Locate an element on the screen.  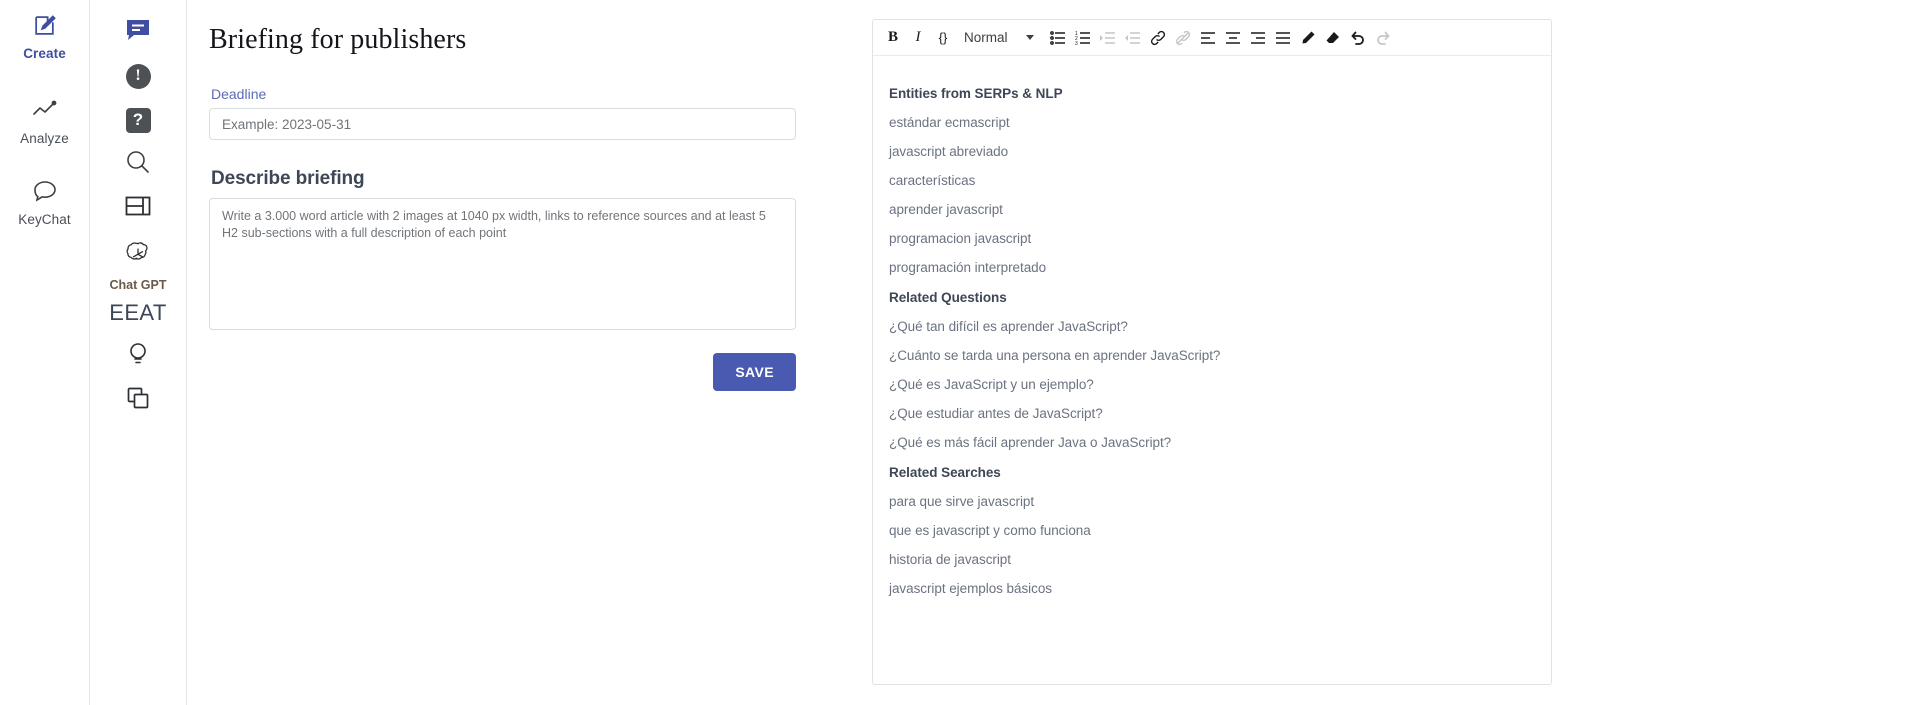
numbered-list-icon: 1 2 3 is located at coordinates (1082, 37).